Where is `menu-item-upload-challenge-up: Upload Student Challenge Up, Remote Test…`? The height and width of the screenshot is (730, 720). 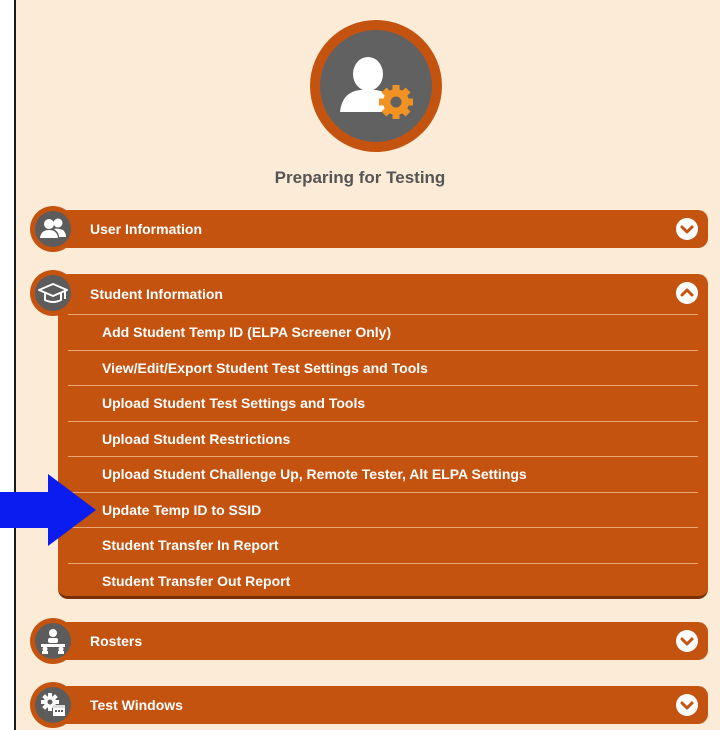
menu-item-upload-challenge-up: Upload Student Challenge Up, Remote Test… is located at coordinates (383, 474).